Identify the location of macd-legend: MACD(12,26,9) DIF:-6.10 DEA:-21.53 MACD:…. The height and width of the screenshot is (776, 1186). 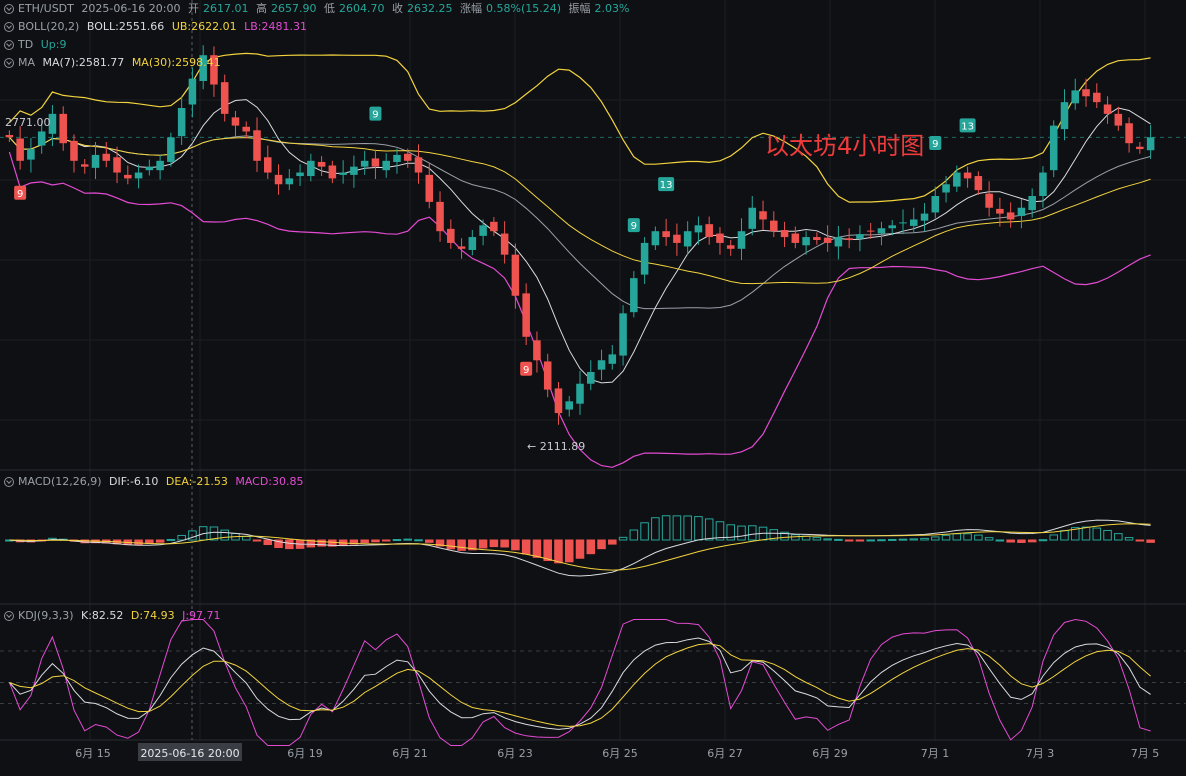
(156, 482).